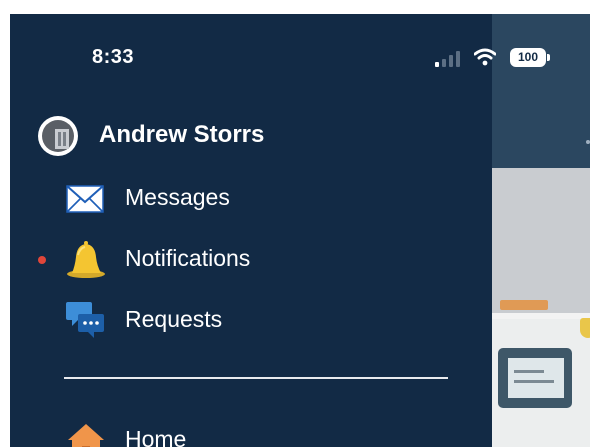  Describe the element at coordinates (113, 57) in the screenshot. I see `status-time: 8:33` at that location.